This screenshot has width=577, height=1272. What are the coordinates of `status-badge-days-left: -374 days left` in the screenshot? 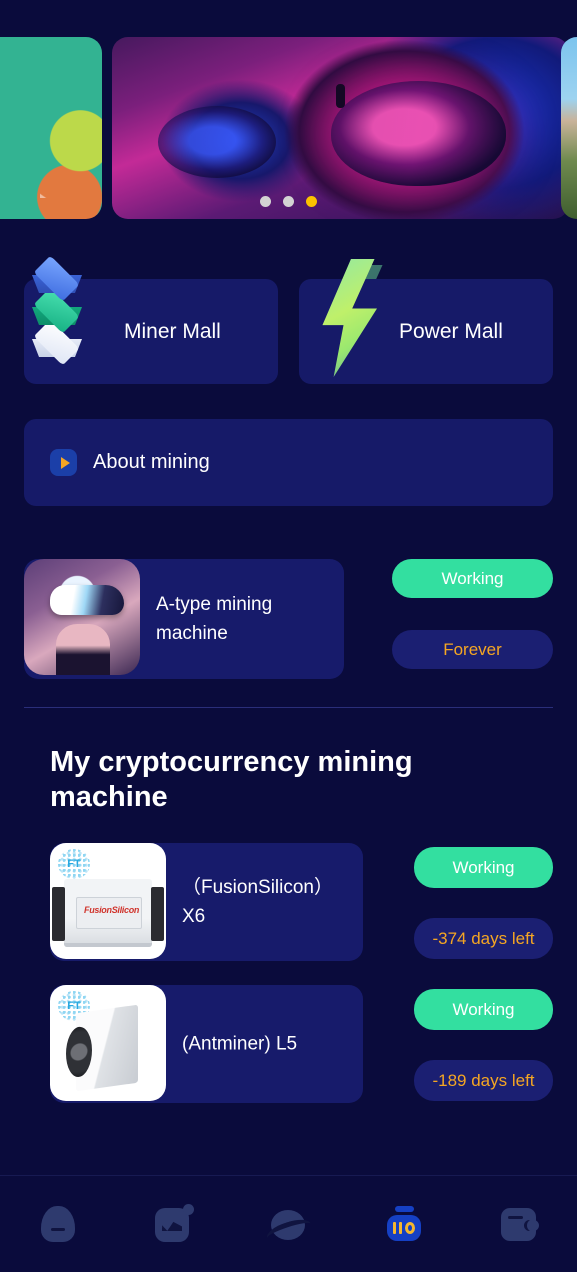 It's located at (483, 938).